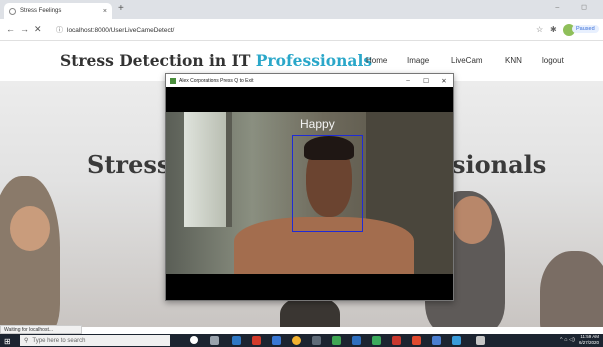 This screenshot has height=347, width=603. What do you see at coordinates (467, 60) in the screenshot?
I see `nav-livecam: LiveCam` at bounding box center [467, 60].